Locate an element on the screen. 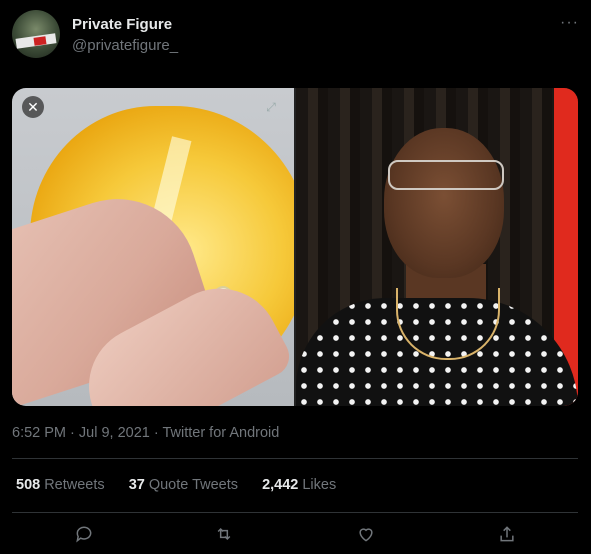  likes-label: Likes is located at coordinates (319, 485).